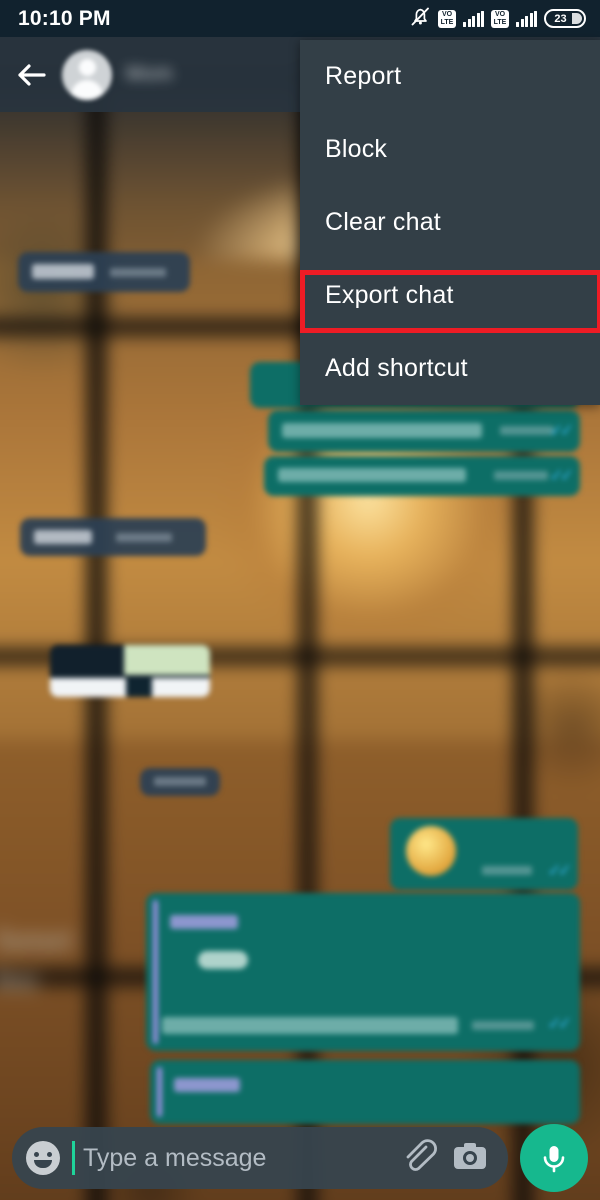 This screenshot has width=600, height=1200. Describe the element at coordinates (234, 1158) in the screenshot. I see `message-input: Type a message` at that location.